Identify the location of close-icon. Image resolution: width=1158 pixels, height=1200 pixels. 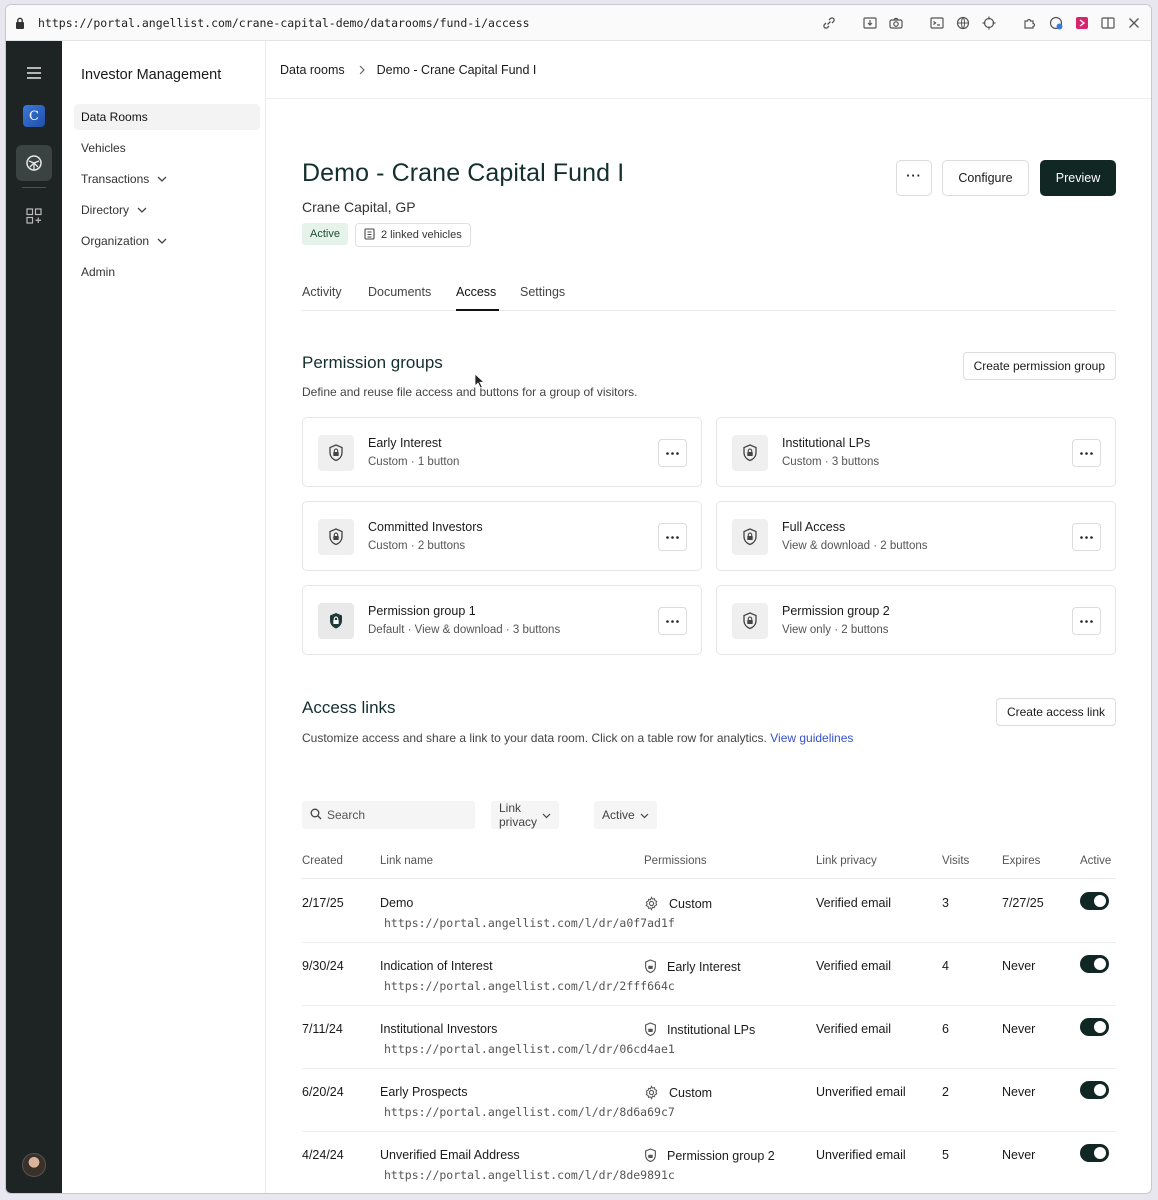
(1133, 22).